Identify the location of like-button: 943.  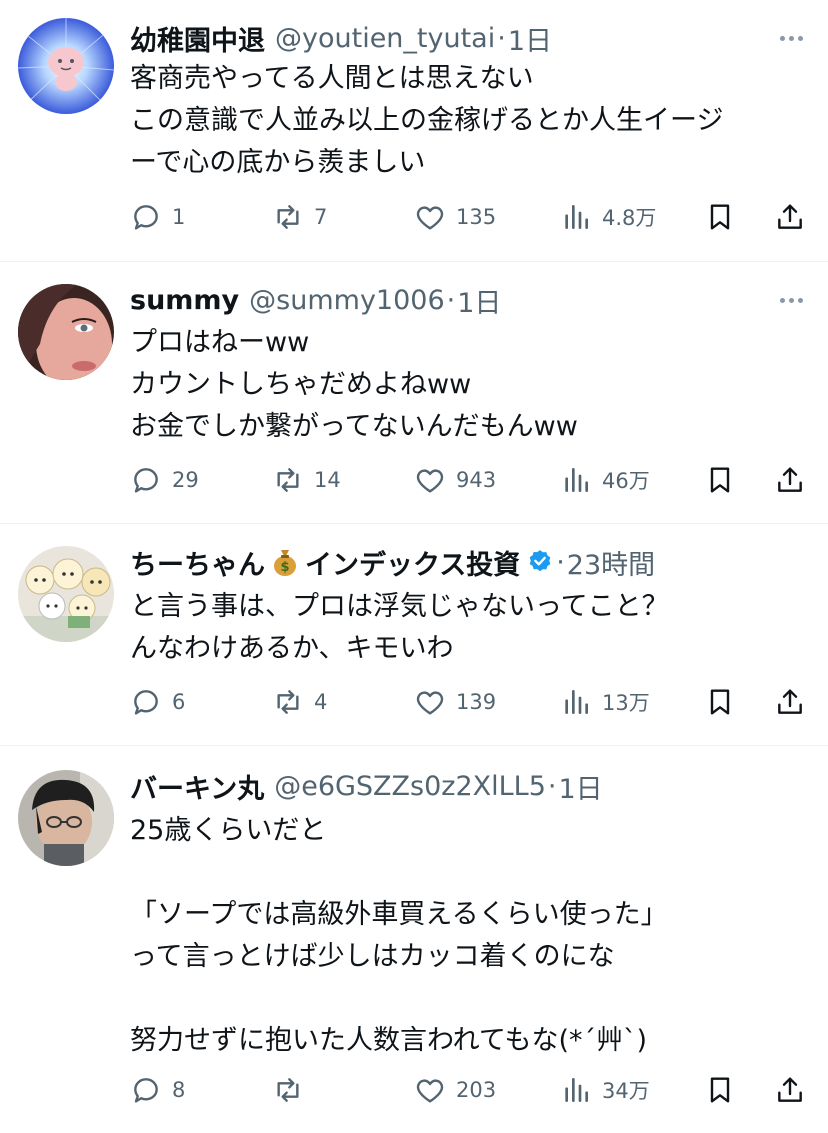
(455, 480).